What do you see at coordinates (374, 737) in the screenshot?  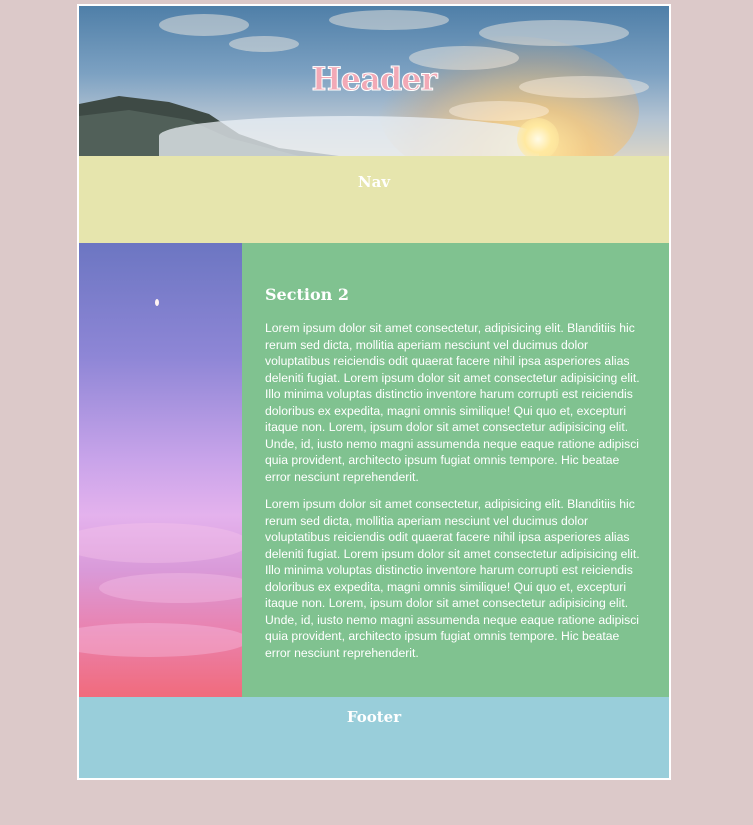 I see `footer: Footer` at bounding box center [374, 737].